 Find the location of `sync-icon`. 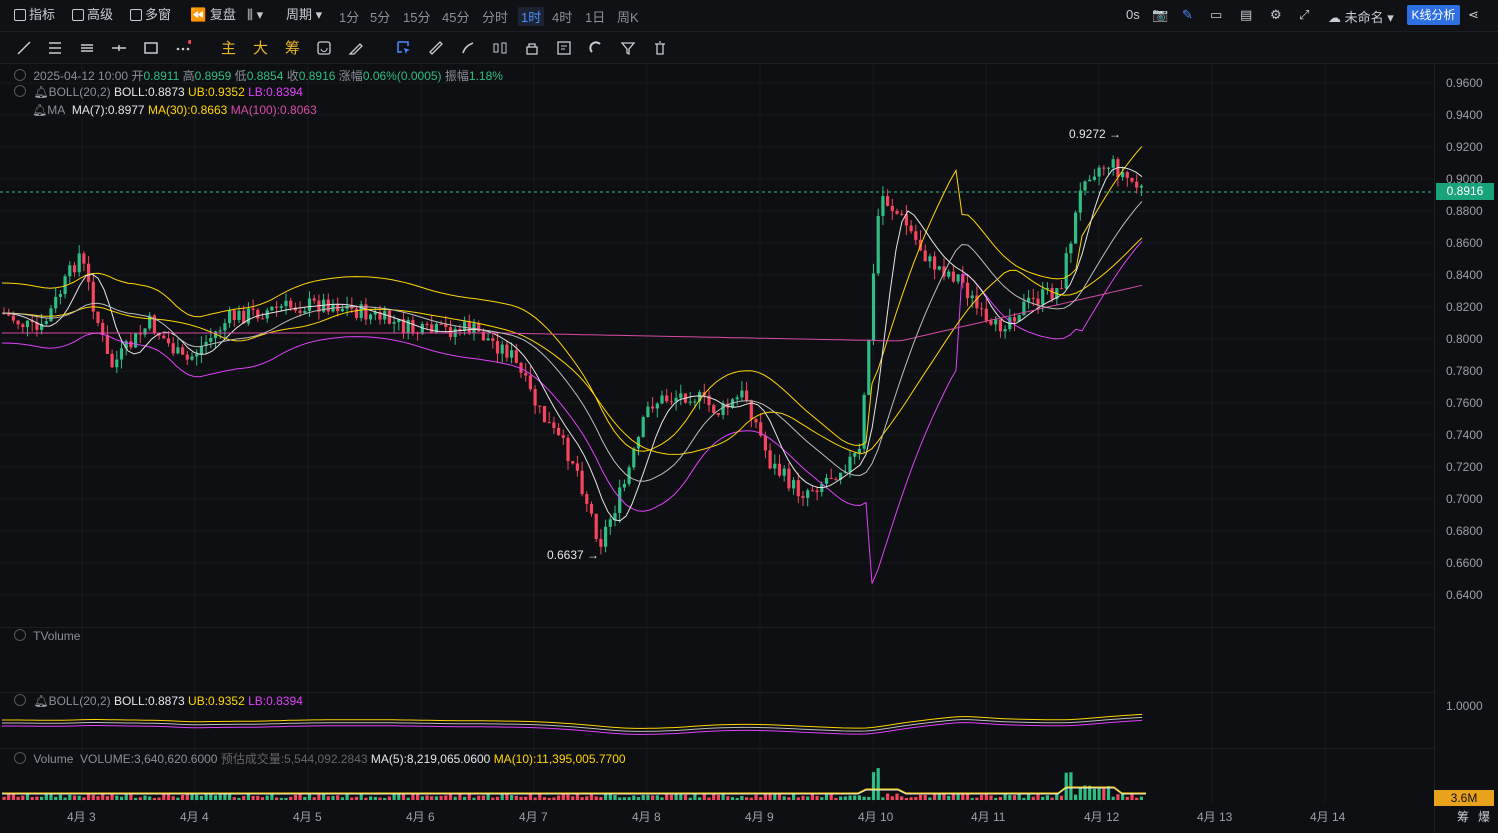

sync-icon is located at coordinates (324, 48).